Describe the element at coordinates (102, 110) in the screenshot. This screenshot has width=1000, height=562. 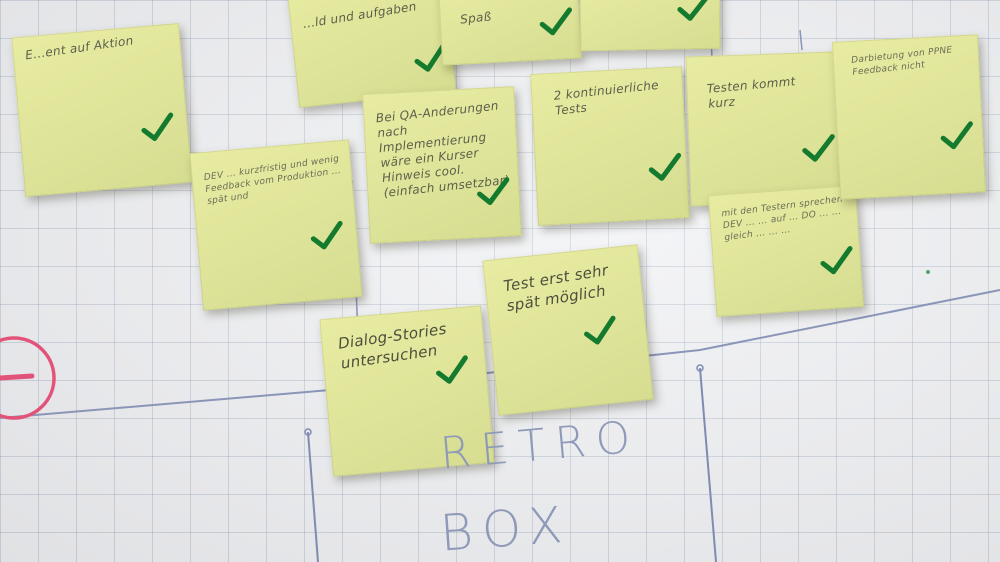
I see `sticky-note: E...ent auf Aktion` at that location.